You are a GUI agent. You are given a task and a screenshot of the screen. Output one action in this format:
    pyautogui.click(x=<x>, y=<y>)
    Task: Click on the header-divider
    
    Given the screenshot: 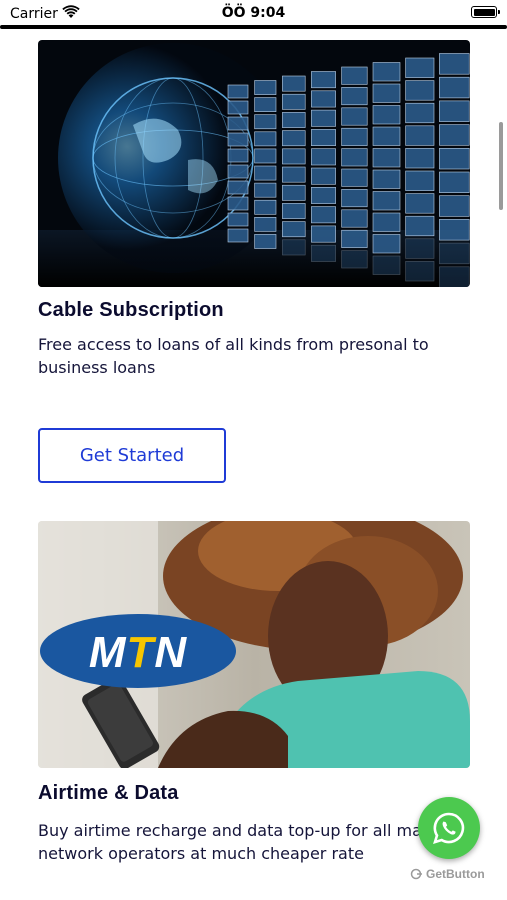 What is the action you would take?
    pyautogui.click(x=253, y=27)
    